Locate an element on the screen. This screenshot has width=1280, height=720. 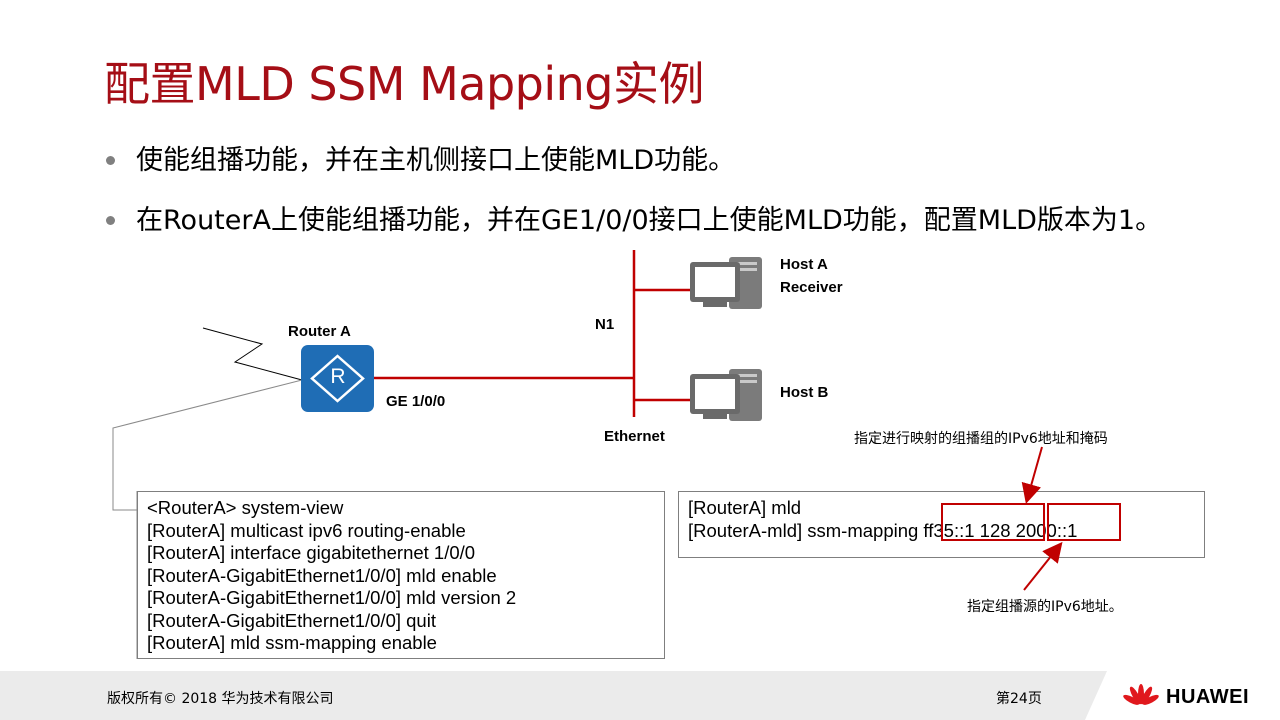
interface-label: GE 1/0/0 is located at coordinates (416, 401).